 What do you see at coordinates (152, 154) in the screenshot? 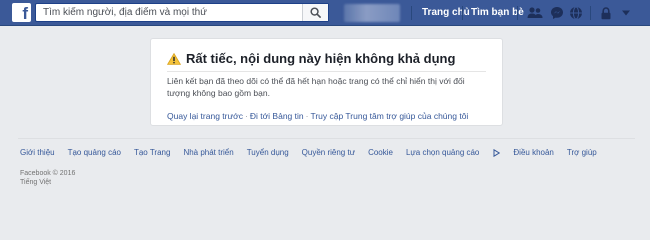
I see `footer-link-create-page: Tạo Trang` at bounding box center [152, 154].